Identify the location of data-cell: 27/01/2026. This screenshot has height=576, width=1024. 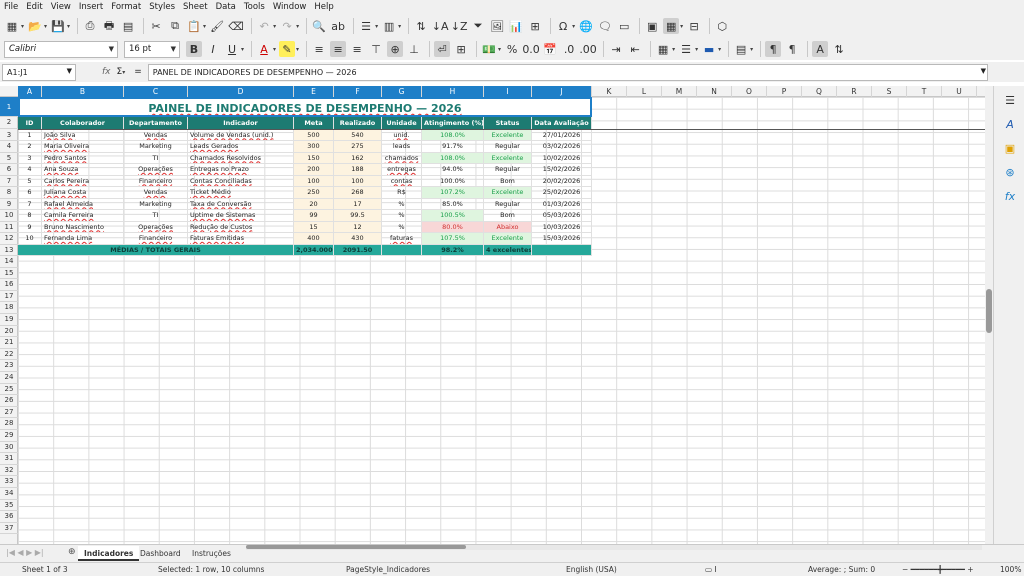
(562, 135).